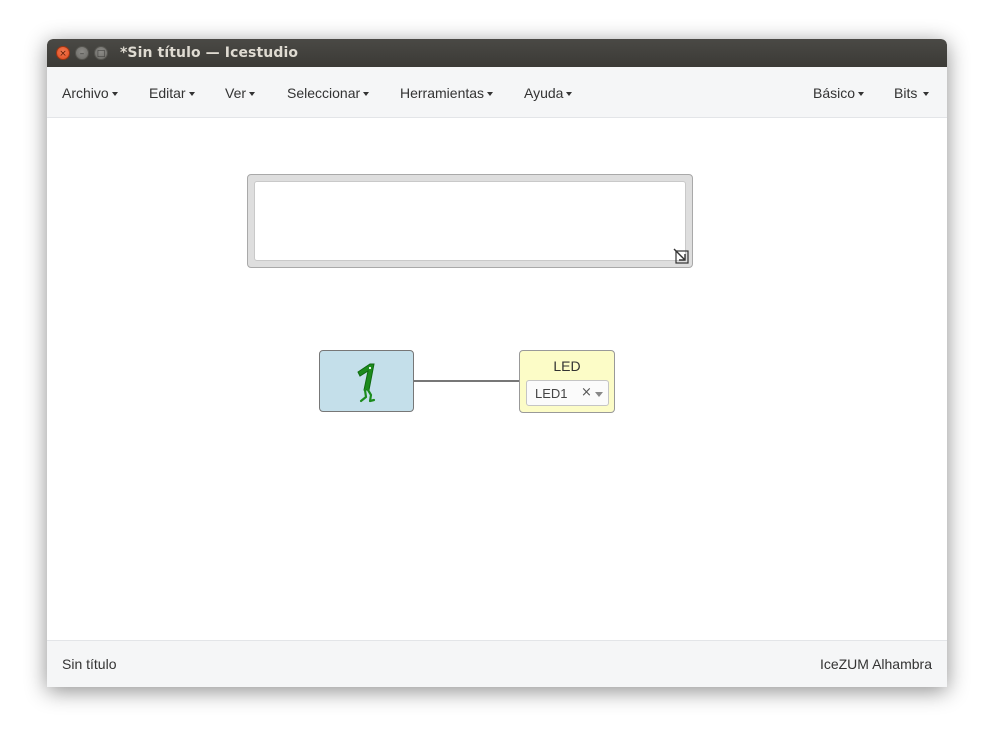 This screenshot has height=744, width=1003. What do you see at coordinates (209, 53) in the screenshot?
I see `window-title: *Sin título — Icestudio` at bounding box center [209, 53].